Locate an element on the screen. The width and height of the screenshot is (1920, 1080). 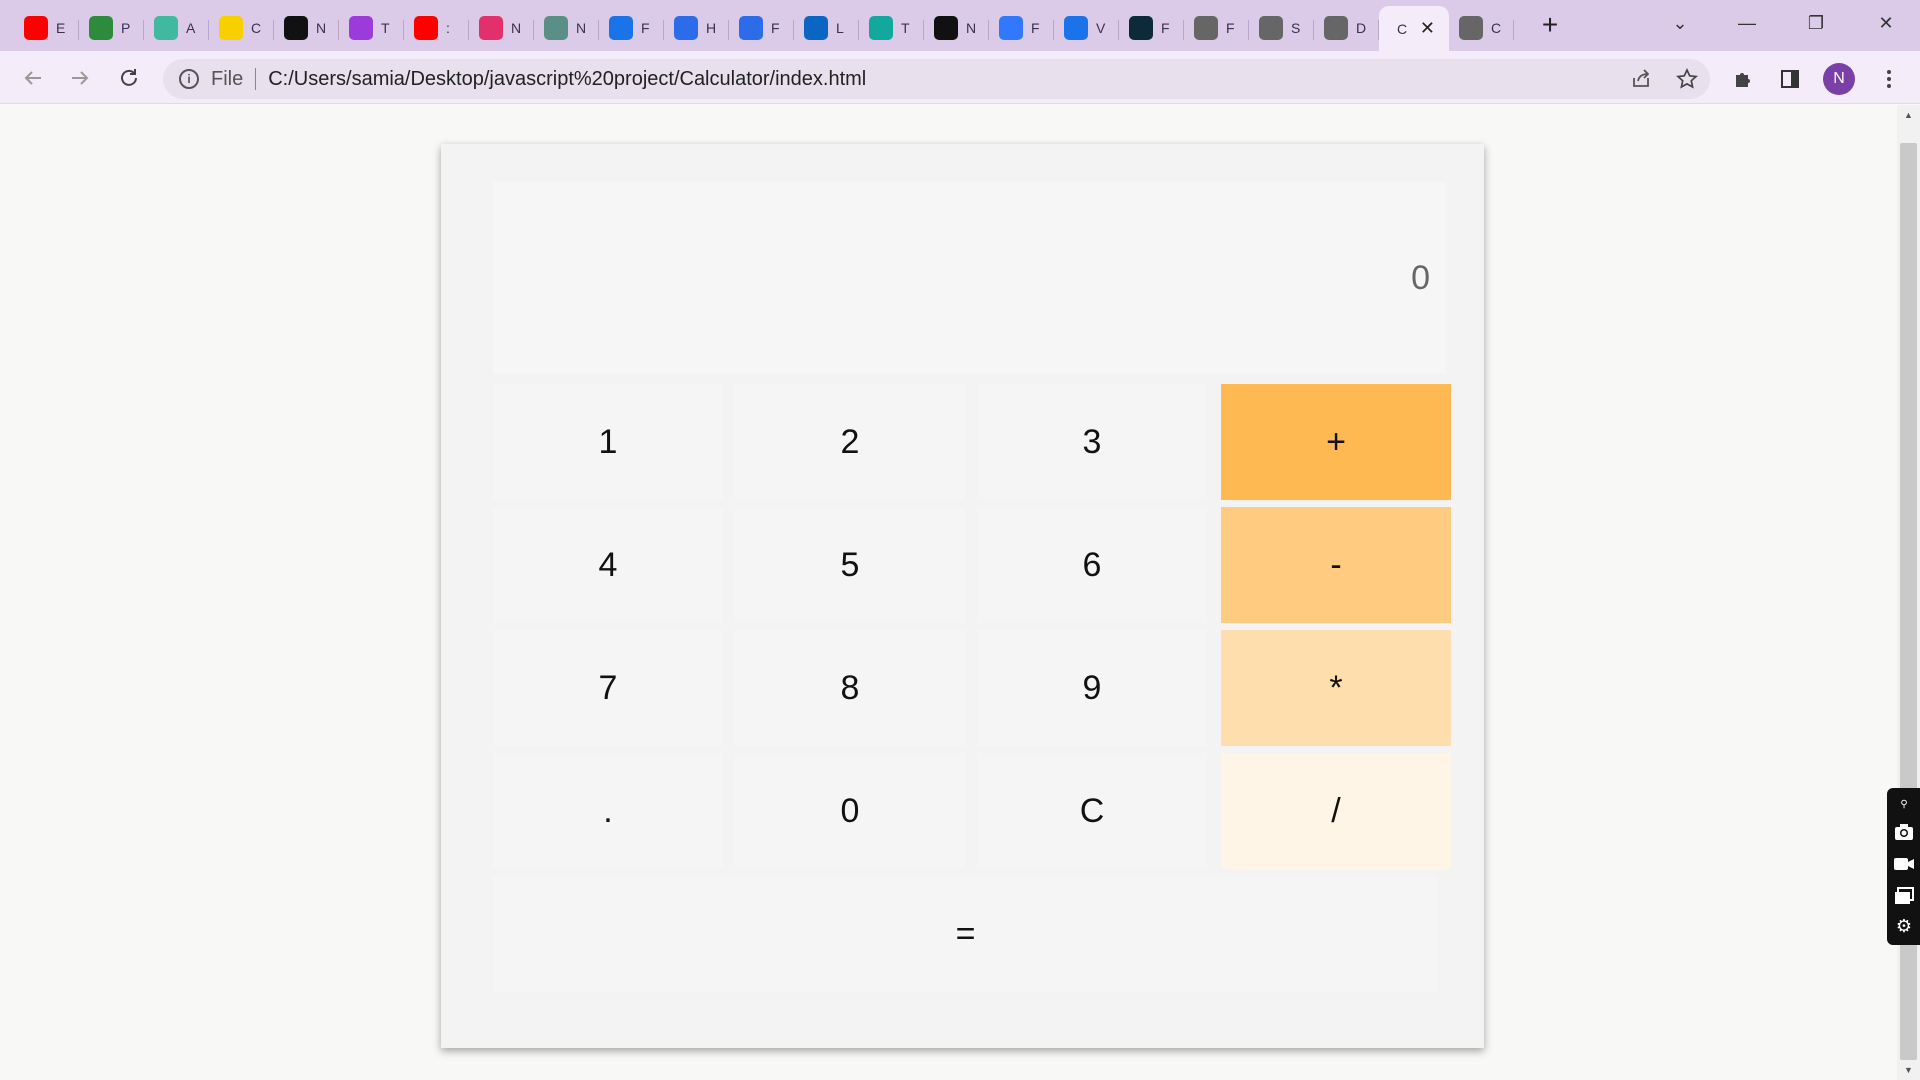
close-window-button: ✕ is located at coordinates (1886, 23).